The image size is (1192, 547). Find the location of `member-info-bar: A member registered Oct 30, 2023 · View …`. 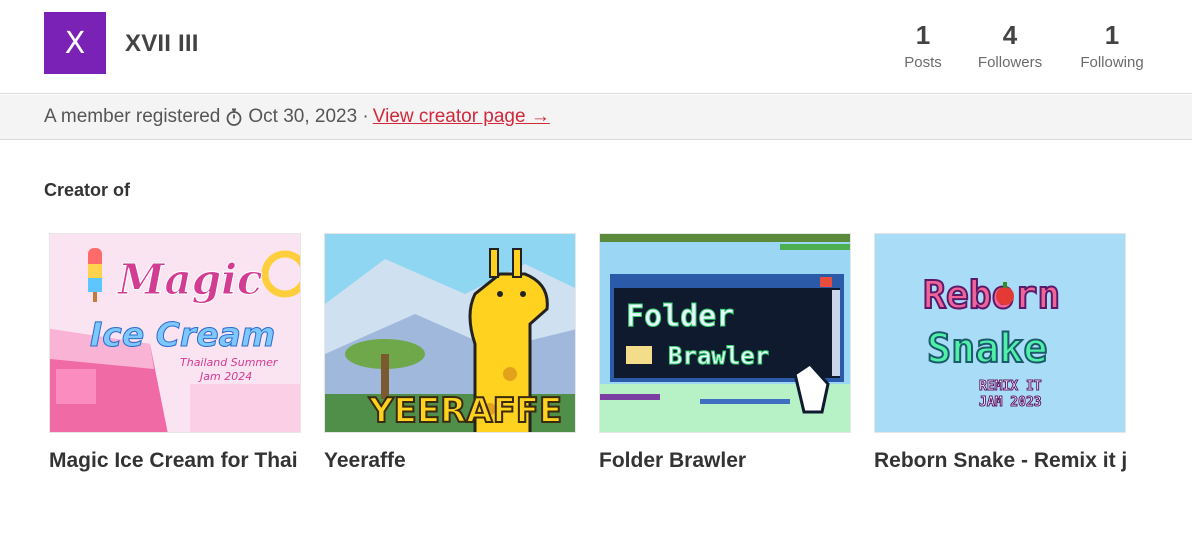

member-info-bar: A member registered Oct 30, 2023 · View … is located at coordinates (596, 117).